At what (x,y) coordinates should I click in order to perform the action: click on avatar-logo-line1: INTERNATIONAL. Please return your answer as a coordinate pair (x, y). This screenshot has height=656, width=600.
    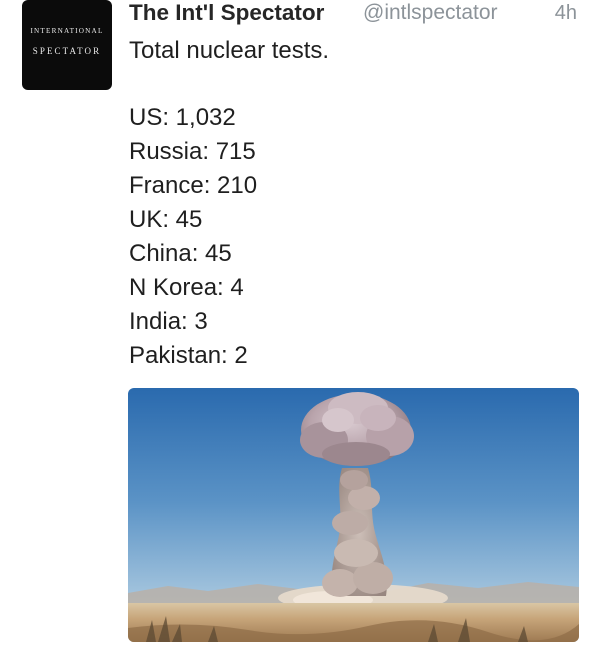
    Looking at the image, I should click on (67, 30).